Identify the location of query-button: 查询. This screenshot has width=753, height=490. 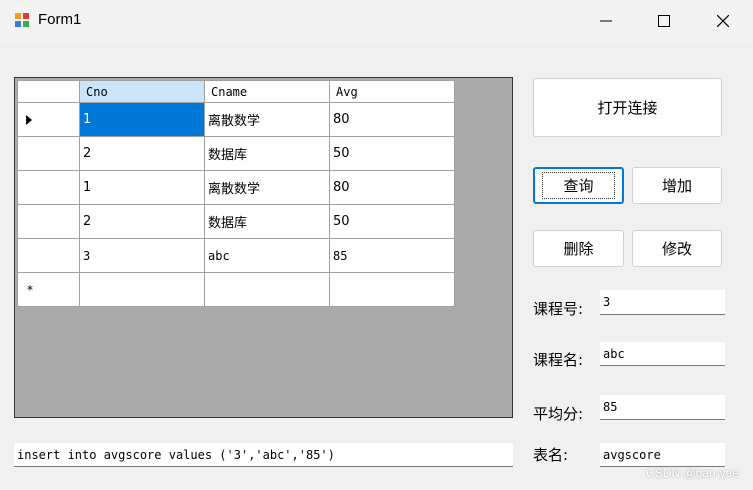
(578, 185).